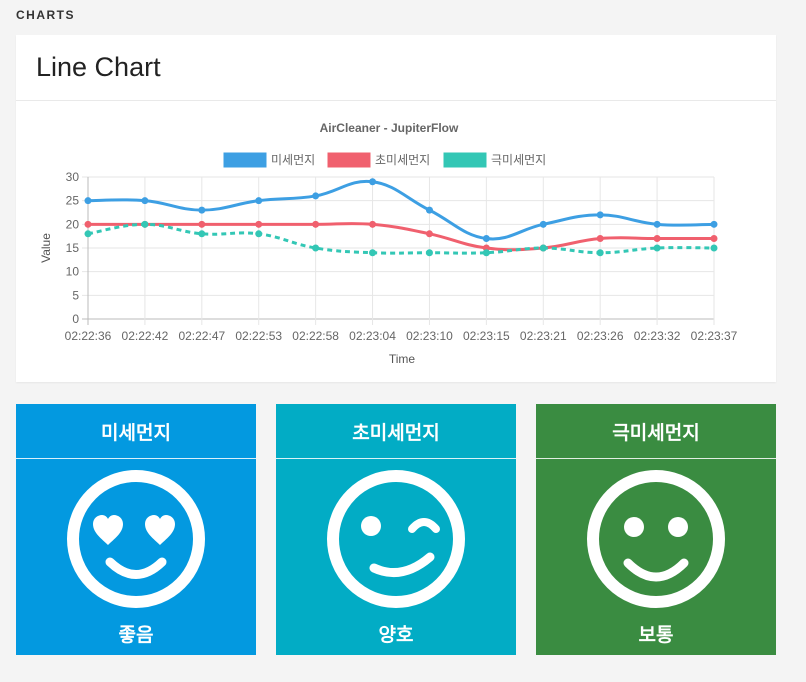 This screenshot has height=682, width=806. What do you see at coordinates (75, 319) in the screenshot?
I see `y-tick-label: 0` at bounding box center [75, 319].